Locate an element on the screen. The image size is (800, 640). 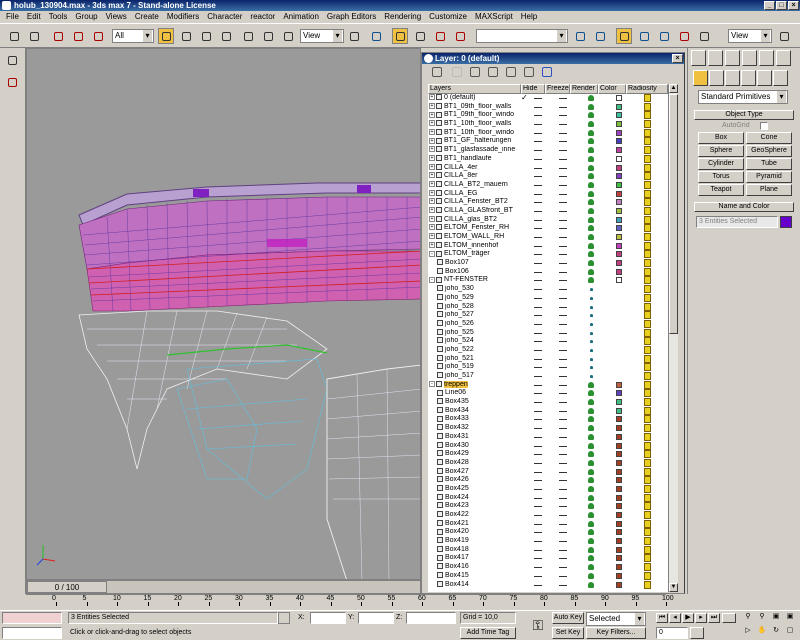
maxscript-listener is located at coordinates (32, 618).